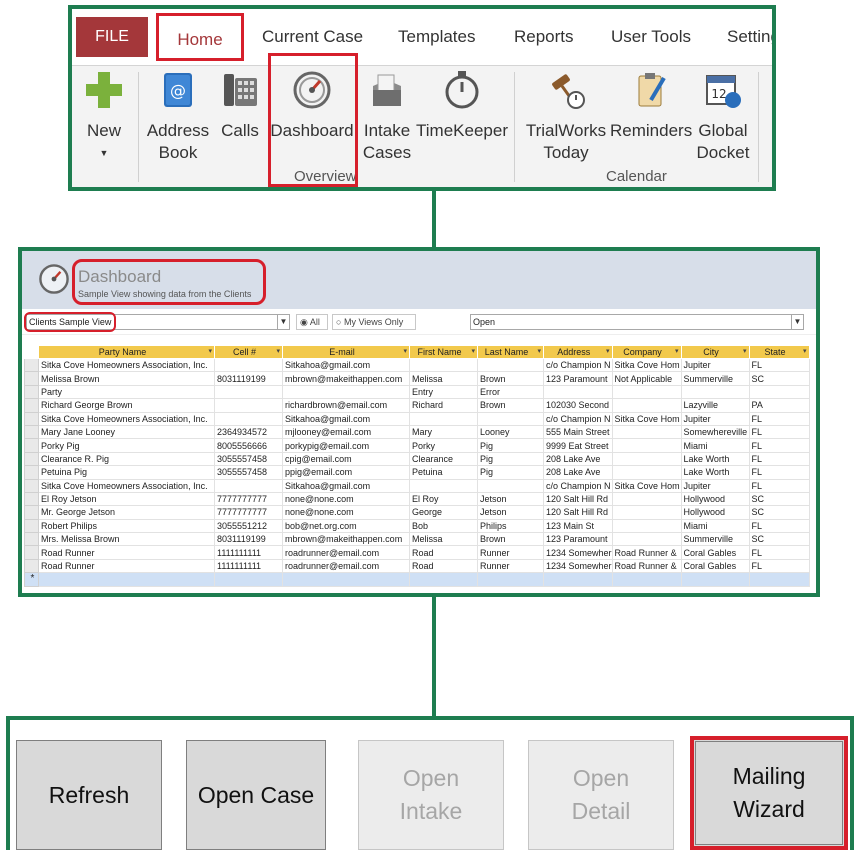 This screenshot has width=856, height=850. Describe the element at coordinates (715, 566) in the screenshot. I see `table-cell: Coral Gables` at that location.